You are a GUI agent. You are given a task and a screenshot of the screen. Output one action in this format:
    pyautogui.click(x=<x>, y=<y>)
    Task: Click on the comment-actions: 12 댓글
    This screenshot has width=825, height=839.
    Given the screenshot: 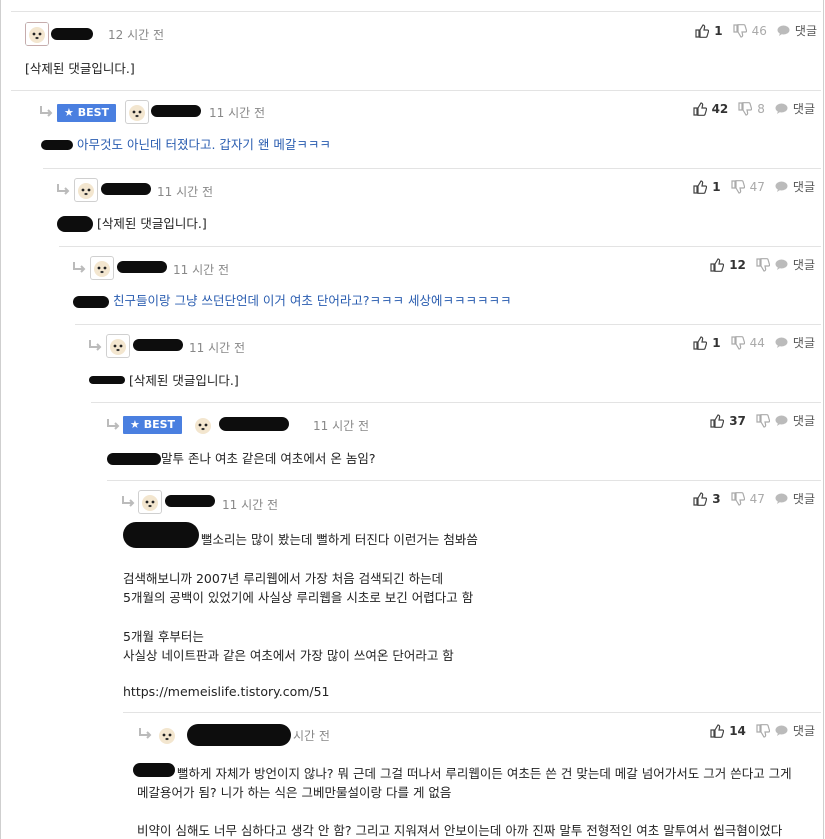 What is the action you would take?
    pyautogui.click(x=762, y=264)
    